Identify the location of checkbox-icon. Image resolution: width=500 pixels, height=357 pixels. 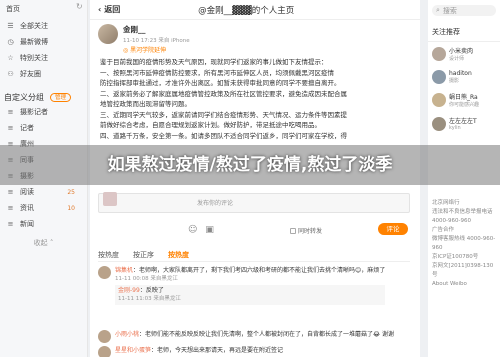
(293, 230).